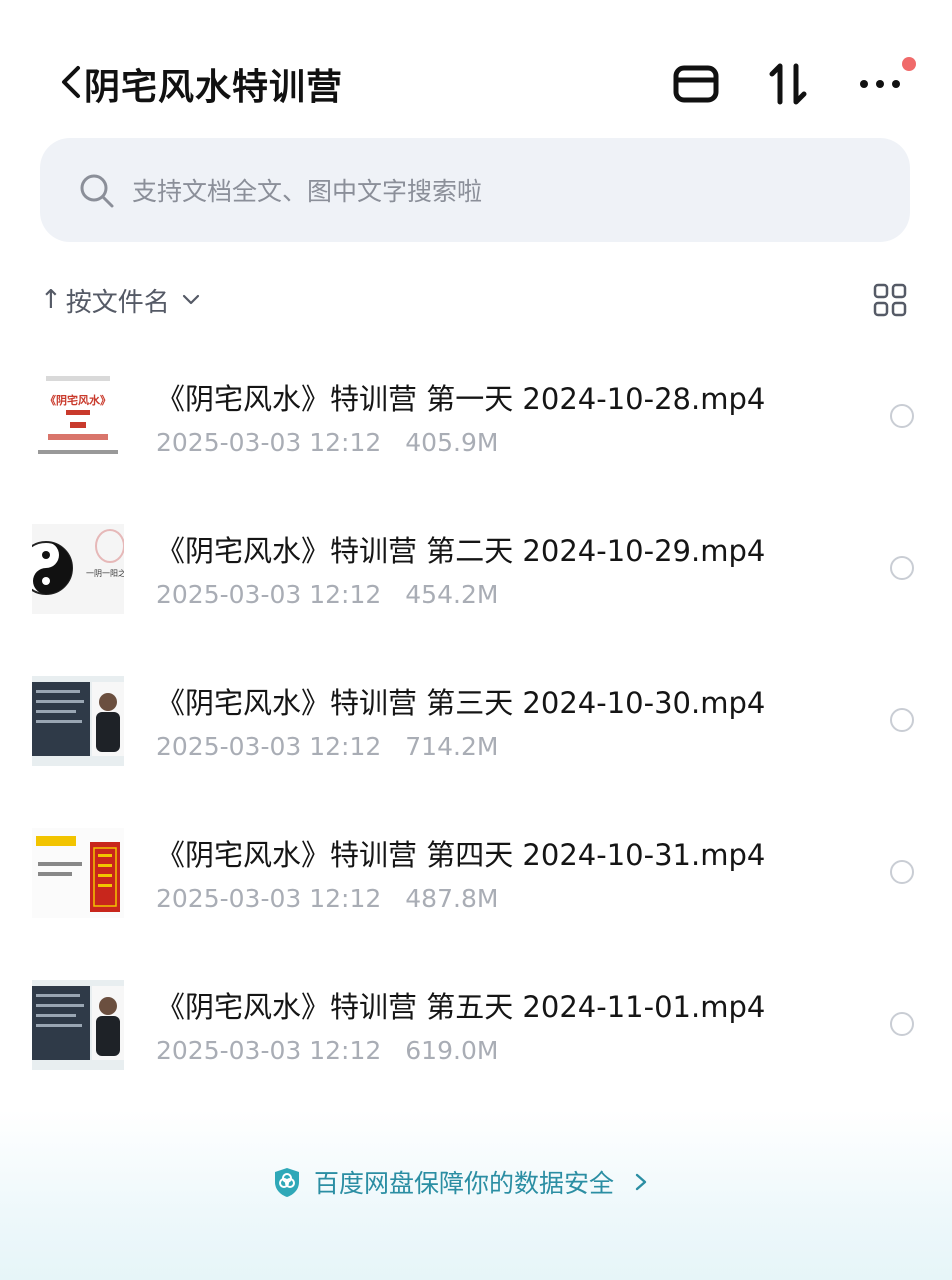  I want to click on file-meta: 2025-03-03 12:12 619.0M, so click(327, 1050).